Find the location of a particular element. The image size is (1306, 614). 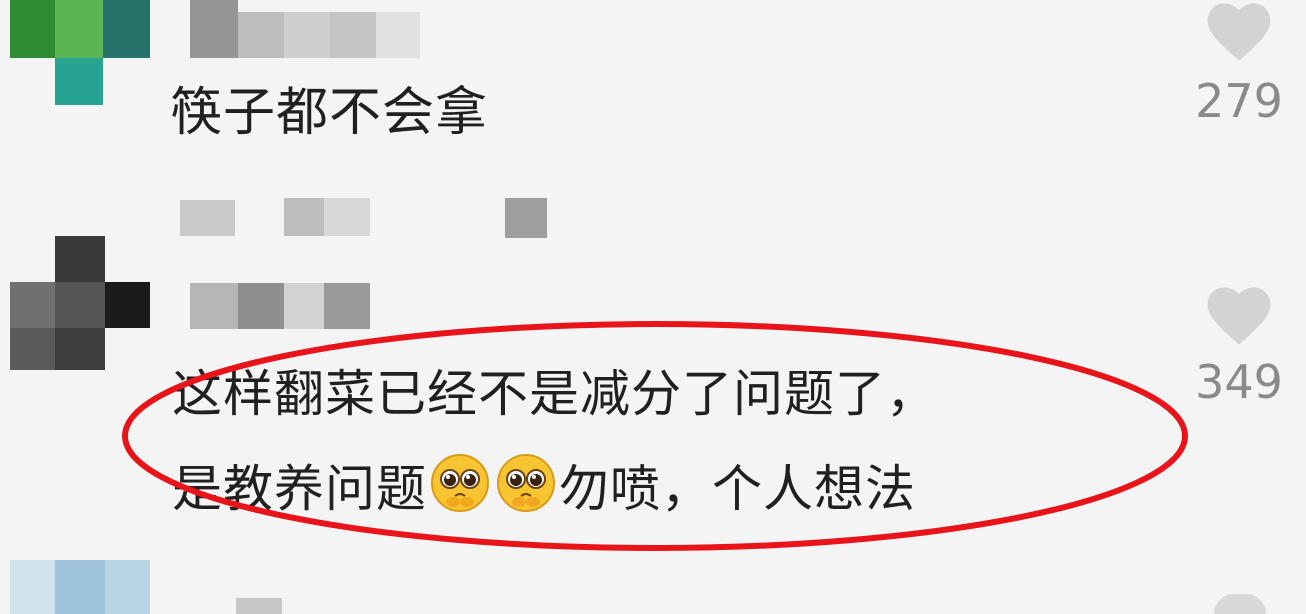

like-count: 349 is located at coordinates (1239, 382).